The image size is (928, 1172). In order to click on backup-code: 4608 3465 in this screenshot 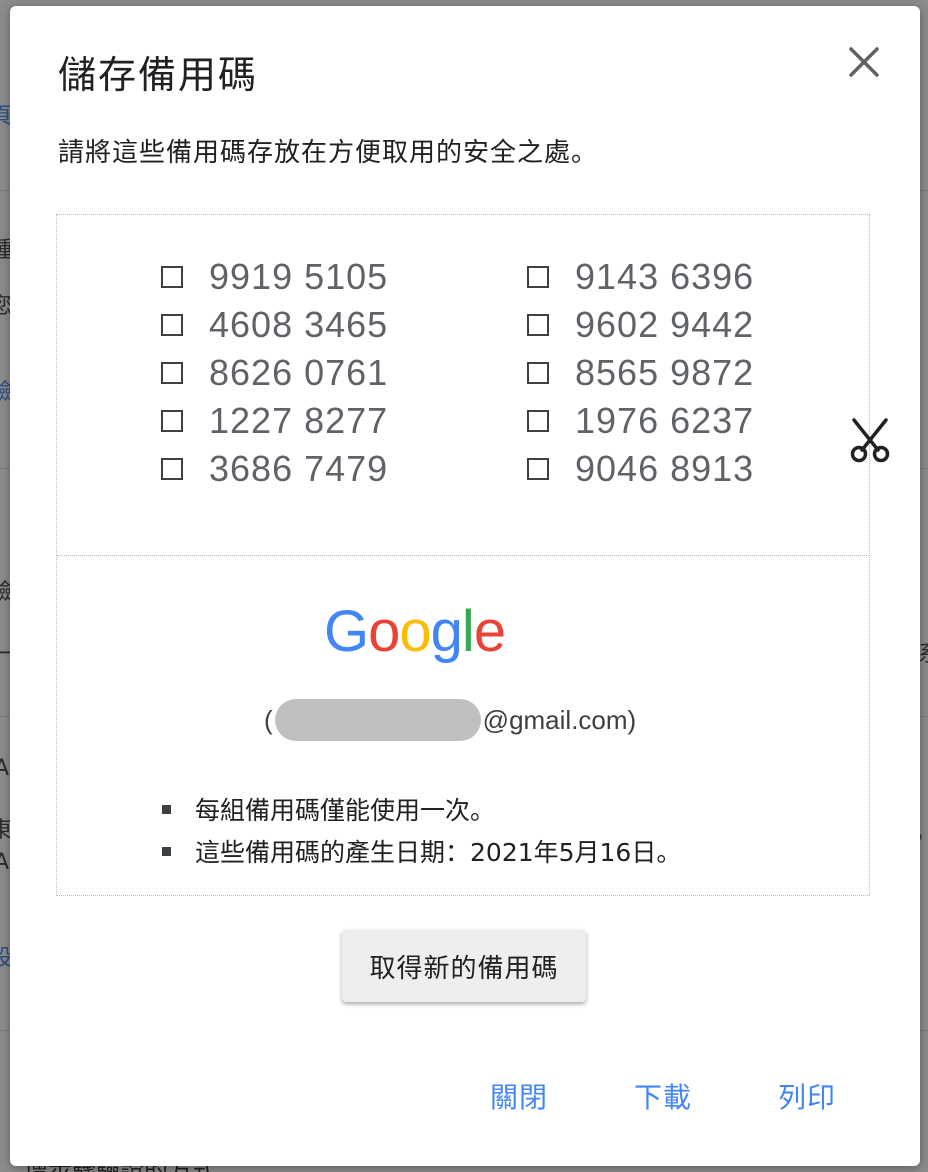, I will do `click(299, 324)`.